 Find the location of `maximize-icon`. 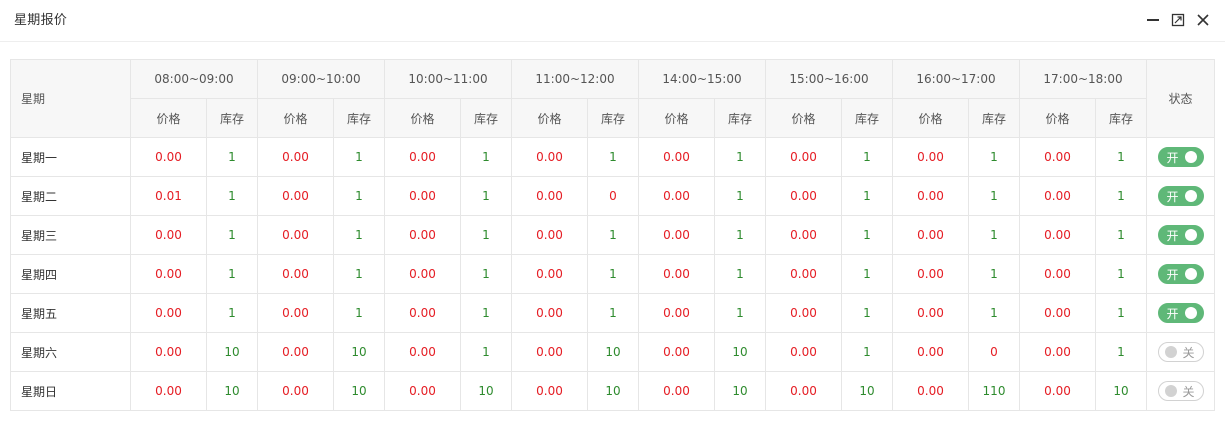

maximize-icon is located at coordinates (1178, 20).